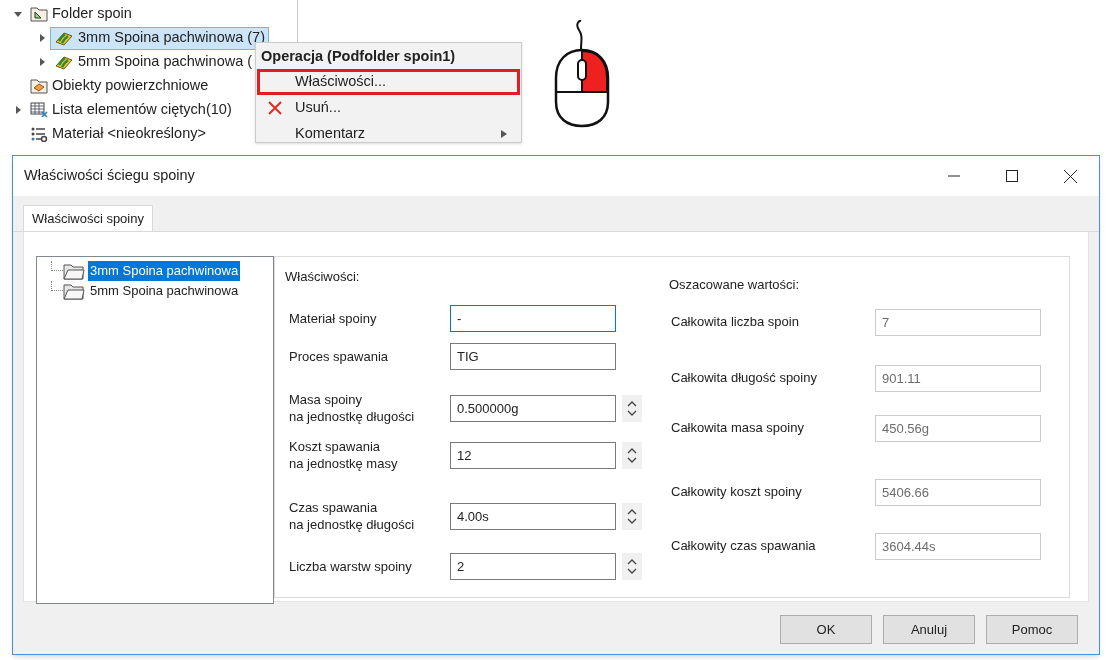 This screenshot has width=1110, height=660. Describe the element at coordinates (118, 134) in the screenshot. I see `tree-item: Materiał <nieokreślony>` at that location.